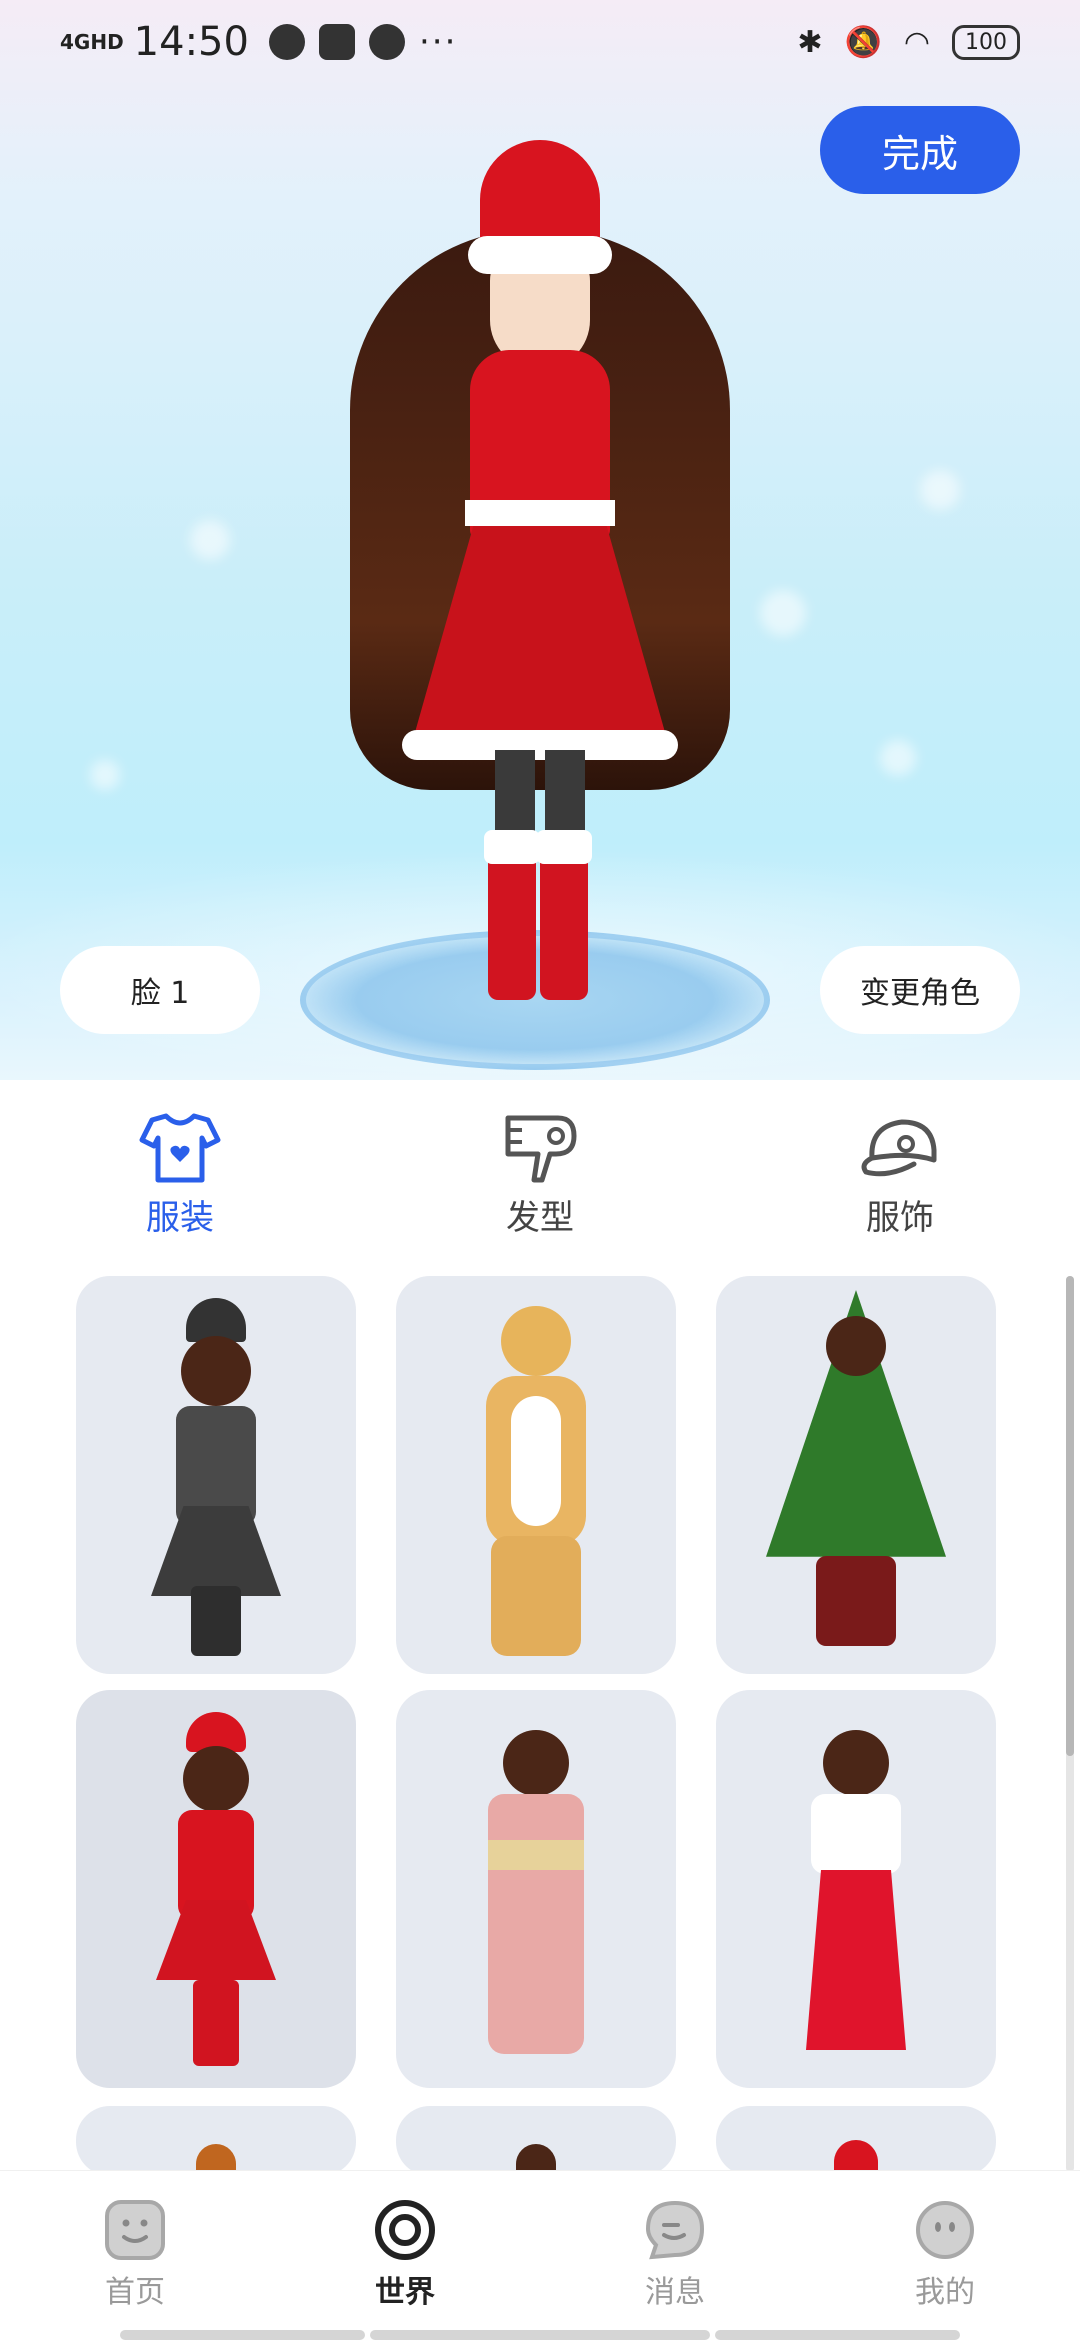  I want to click on hairdryer-icon, so click(541, 1149).